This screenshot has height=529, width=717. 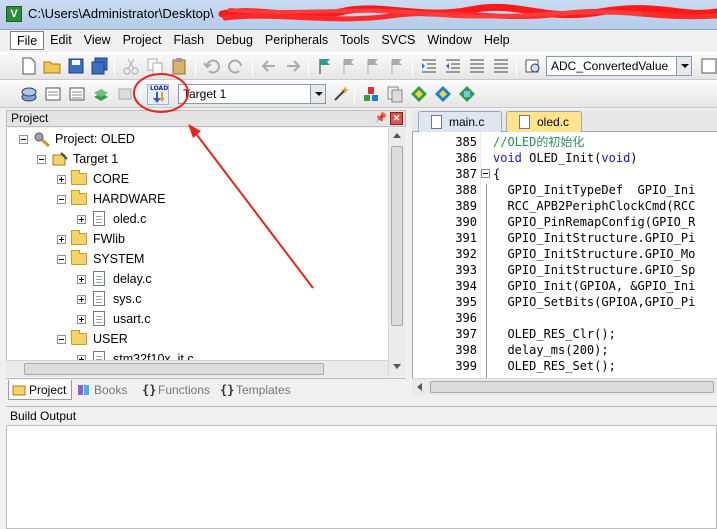 I want to click on close-icon: ✕, so click(x=396, y=118).